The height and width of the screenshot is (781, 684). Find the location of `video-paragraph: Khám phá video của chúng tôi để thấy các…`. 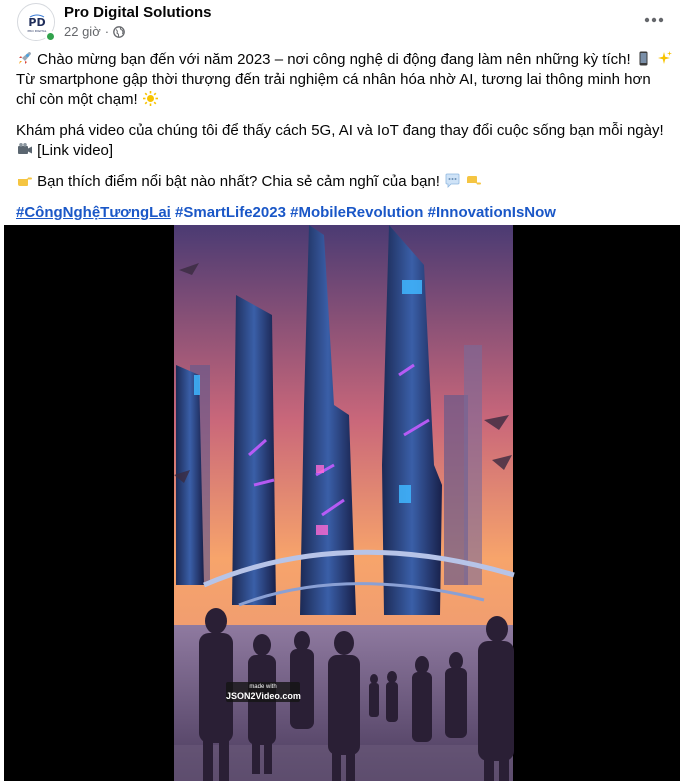

video-paragraph: Khám phá video của chúng tôi để thấy các… is located at coordinates (346, 141).